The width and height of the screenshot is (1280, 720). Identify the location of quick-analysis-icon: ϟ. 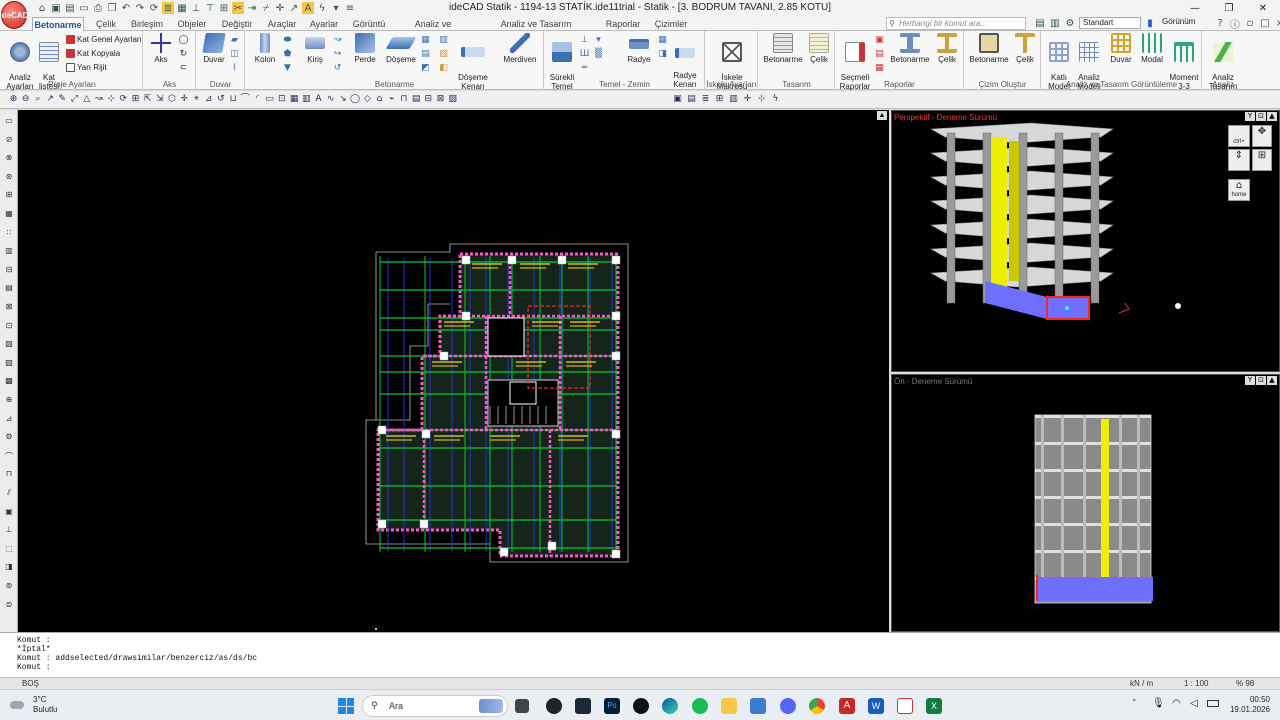
(775, 99).